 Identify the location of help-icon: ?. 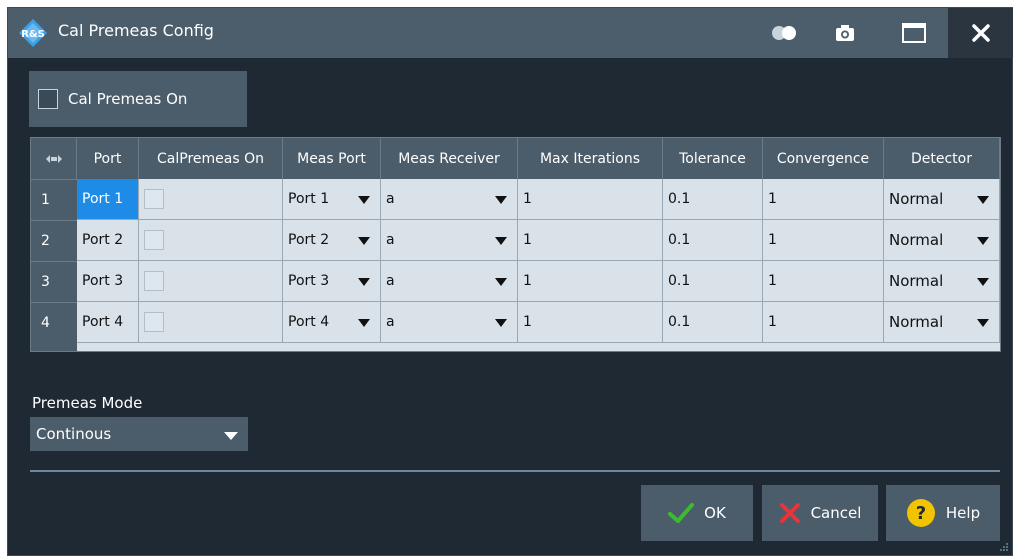
(920, 513).